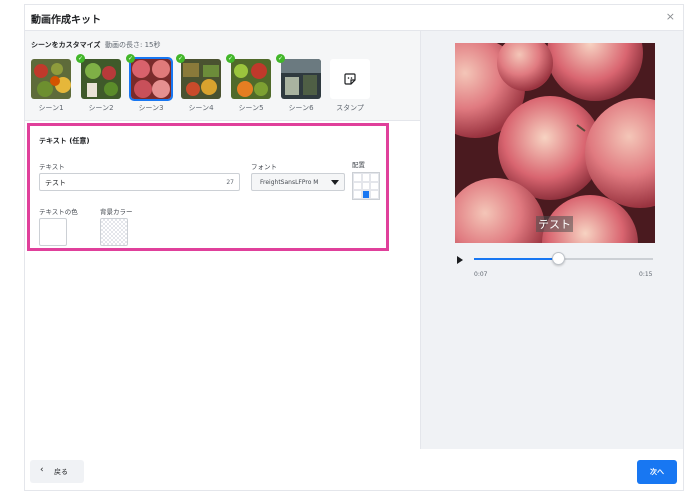 This screenshot has height=497, width=700. What do you see at coordinates (301, 108) in the screenshot?
I see `scene-label-6: シーン6` at bounding box center [301, 108].